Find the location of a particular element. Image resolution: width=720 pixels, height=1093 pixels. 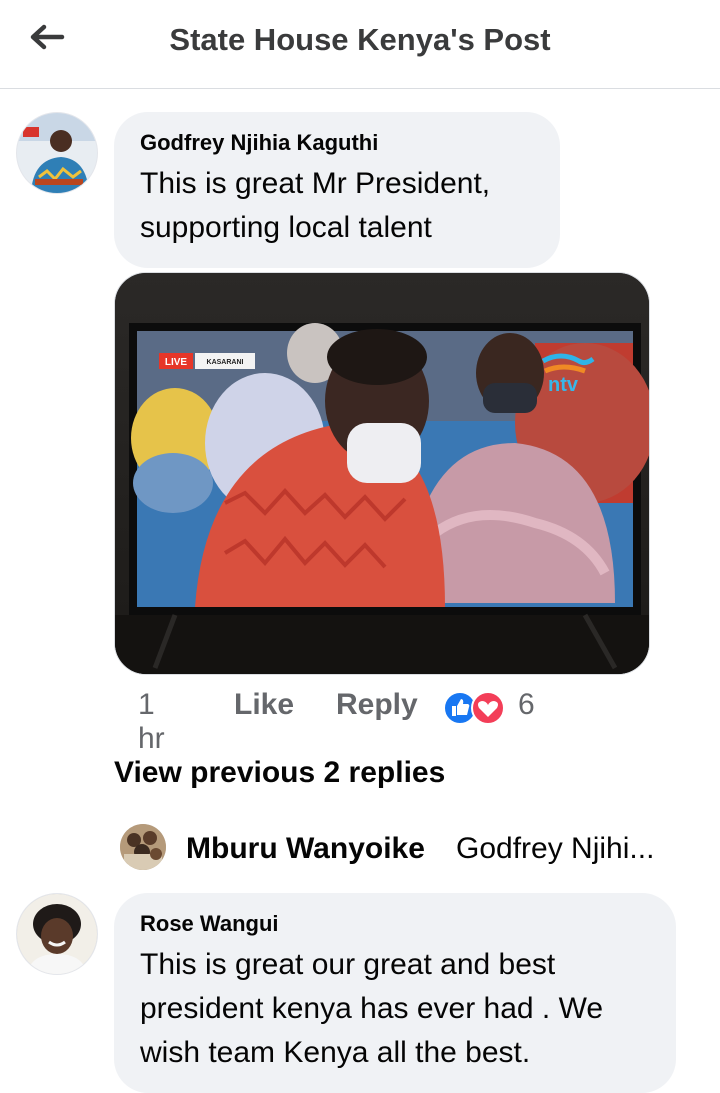

view-previous-replies-link: View previous 2 replies is located at coordinates (279, 773).